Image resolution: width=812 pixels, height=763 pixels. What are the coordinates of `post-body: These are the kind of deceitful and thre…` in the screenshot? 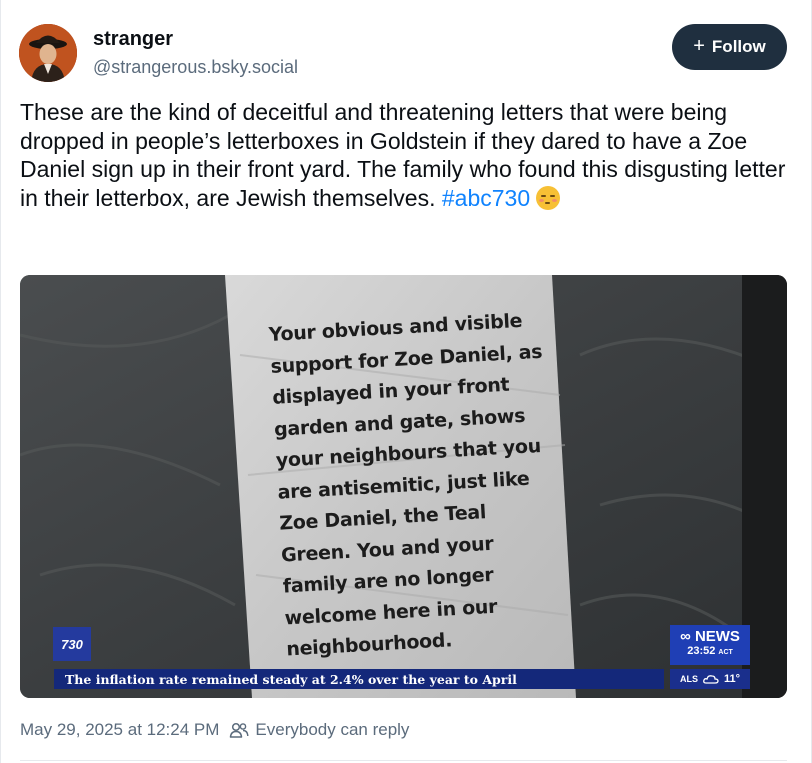 It's located at (403, 155).